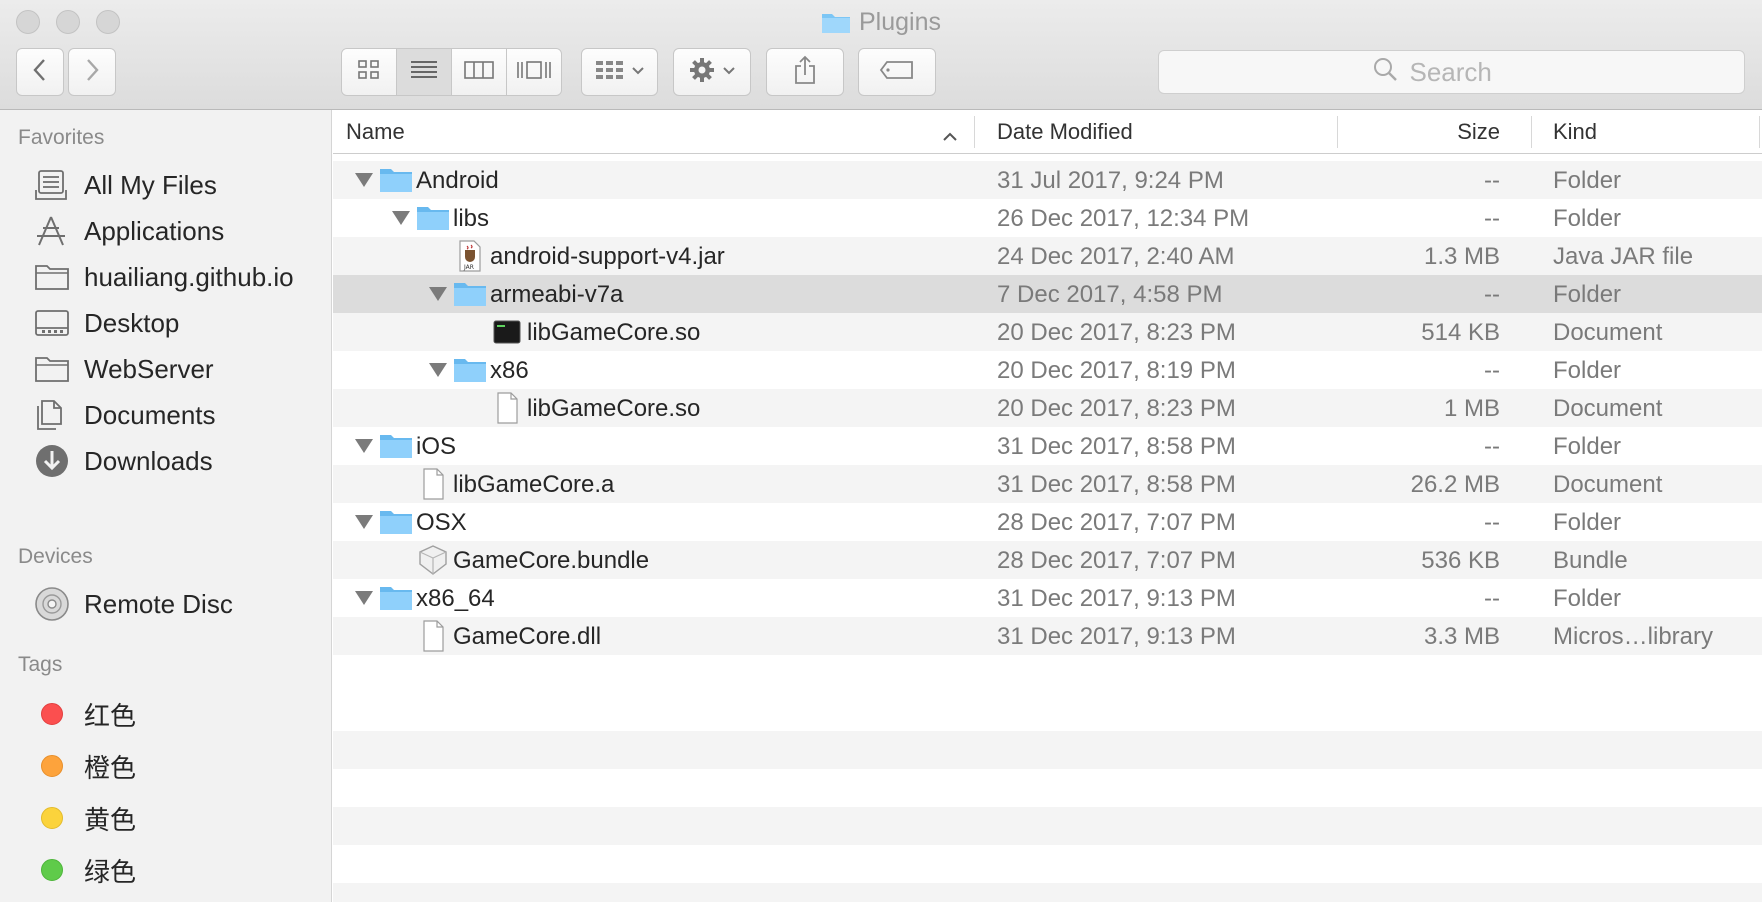 Image resolution: width=1762 pixels, height=902 pixels. What do you see at coordinates (179, 369) in the screenshot?
I see `sidebar-item-webserver: WebServer` at bounding box center [179, 369].